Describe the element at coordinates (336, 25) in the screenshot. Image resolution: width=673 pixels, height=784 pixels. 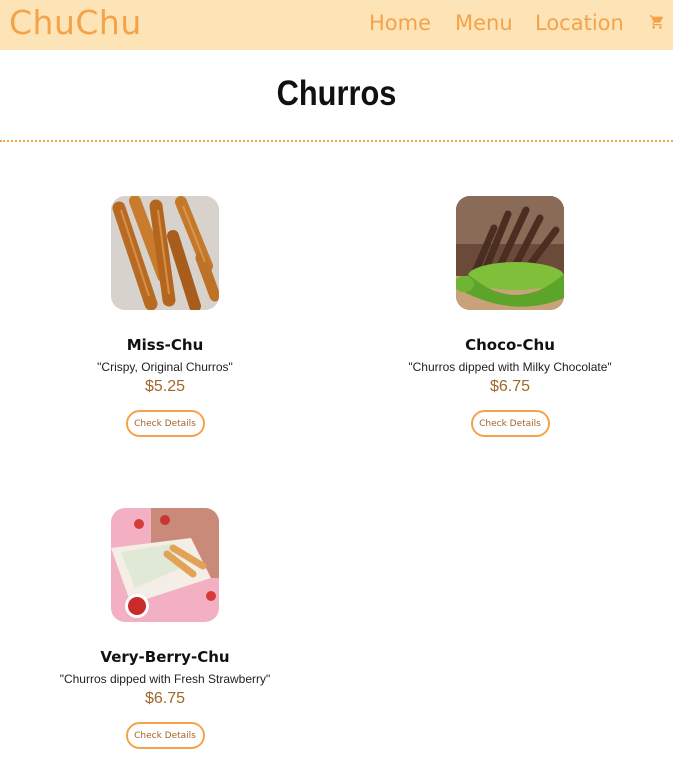
I see `navbar: ChuChu Home Menu Location` at that location.